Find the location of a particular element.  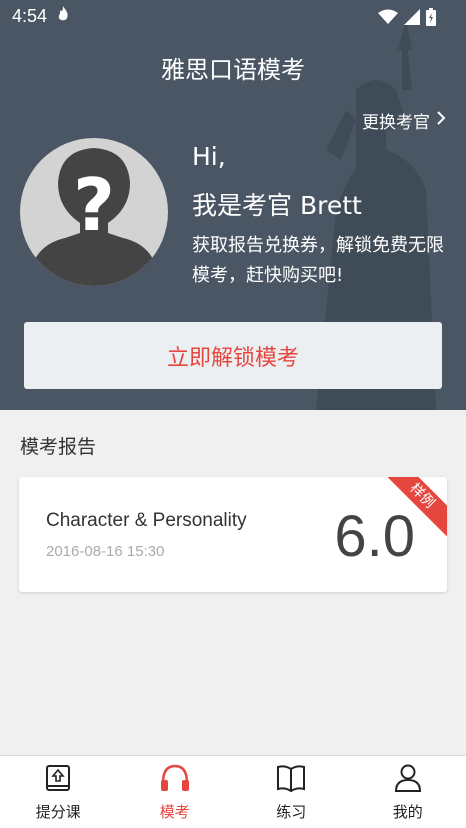

nav-label-me: 我的 is located at coordinates (407, 811).